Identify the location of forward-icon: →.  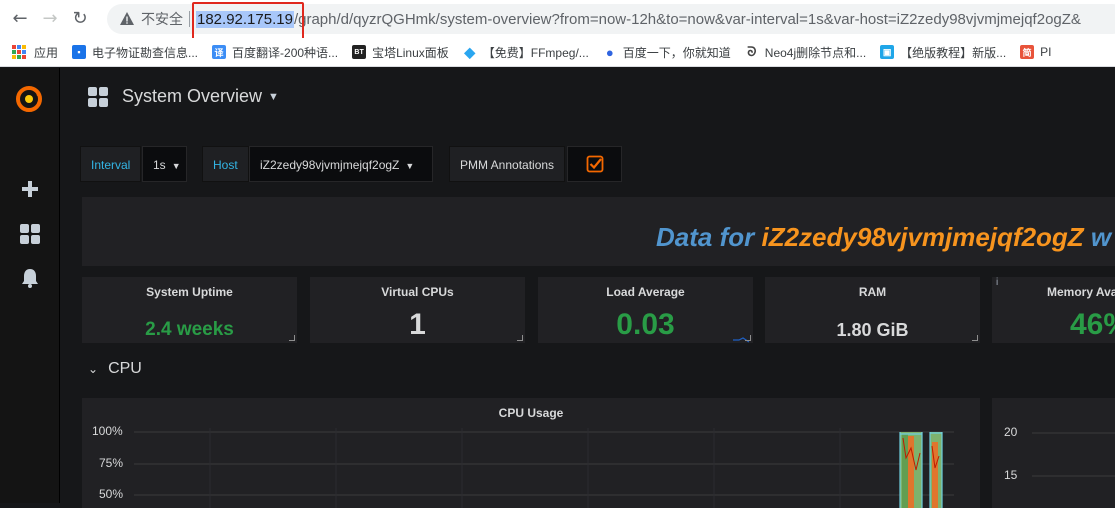
(50, 19).